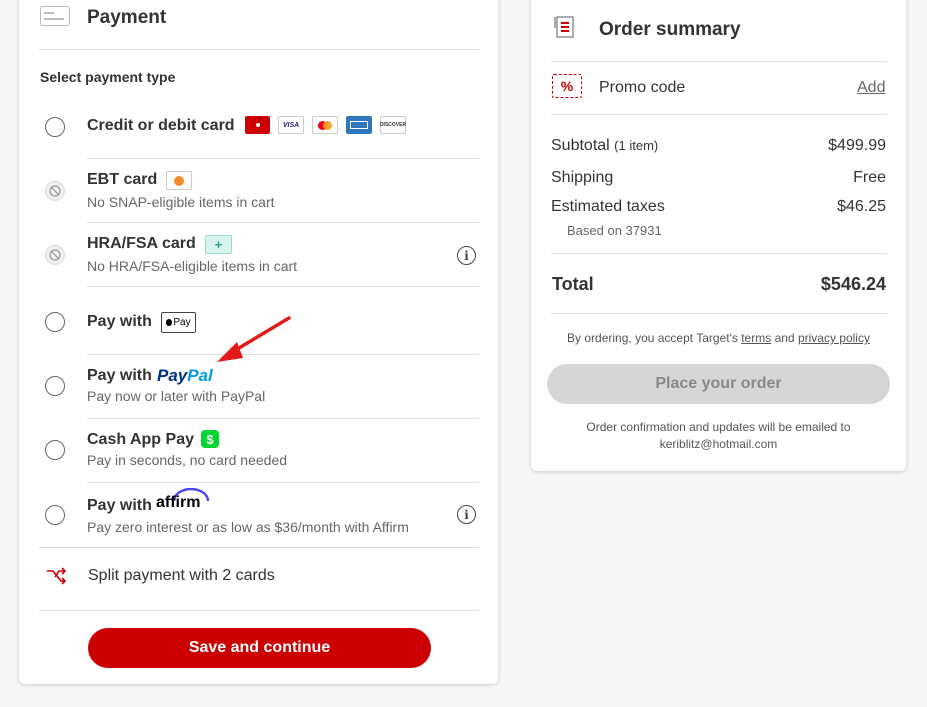 This screenshot has height=707, width=927. What do you see at coordinates (466, 514) in the screenshot?
I see `affirm-info-icon: i` at bounding box center [466, 514].